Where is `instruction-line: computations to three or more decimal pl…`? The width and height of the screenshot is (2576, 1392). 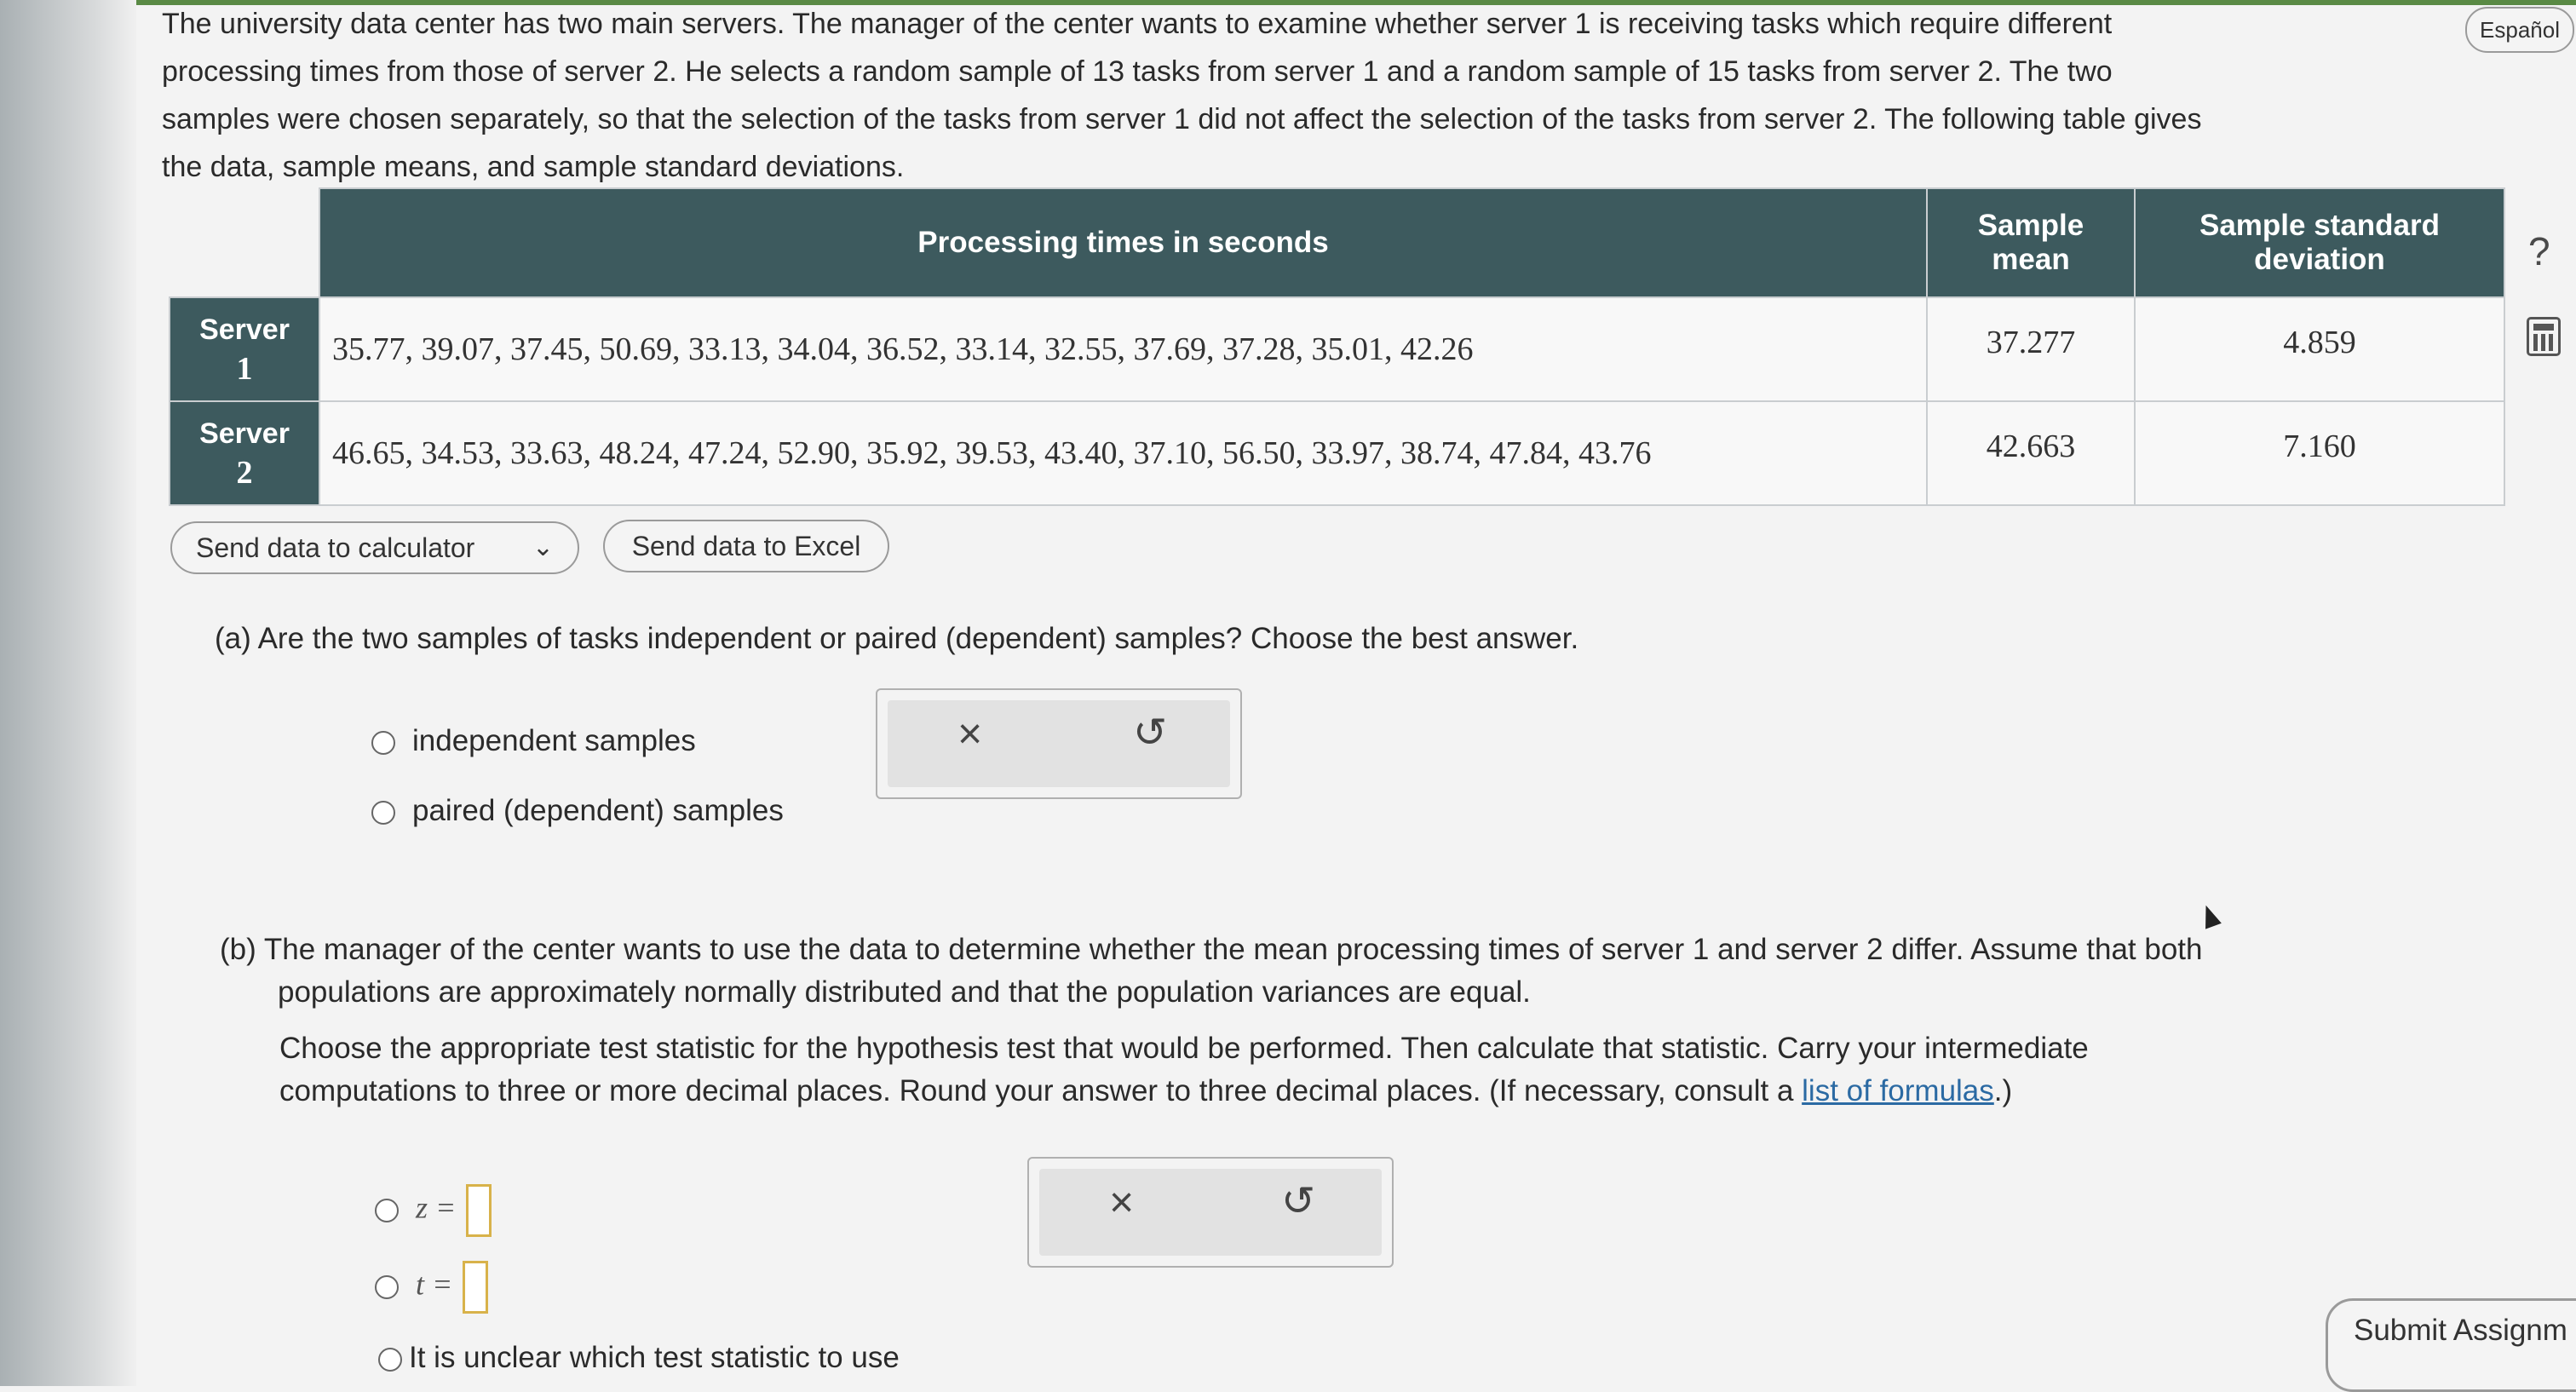 instruction-line: computations to three or more decimal pl… is located at coordinates (1146, 1090).